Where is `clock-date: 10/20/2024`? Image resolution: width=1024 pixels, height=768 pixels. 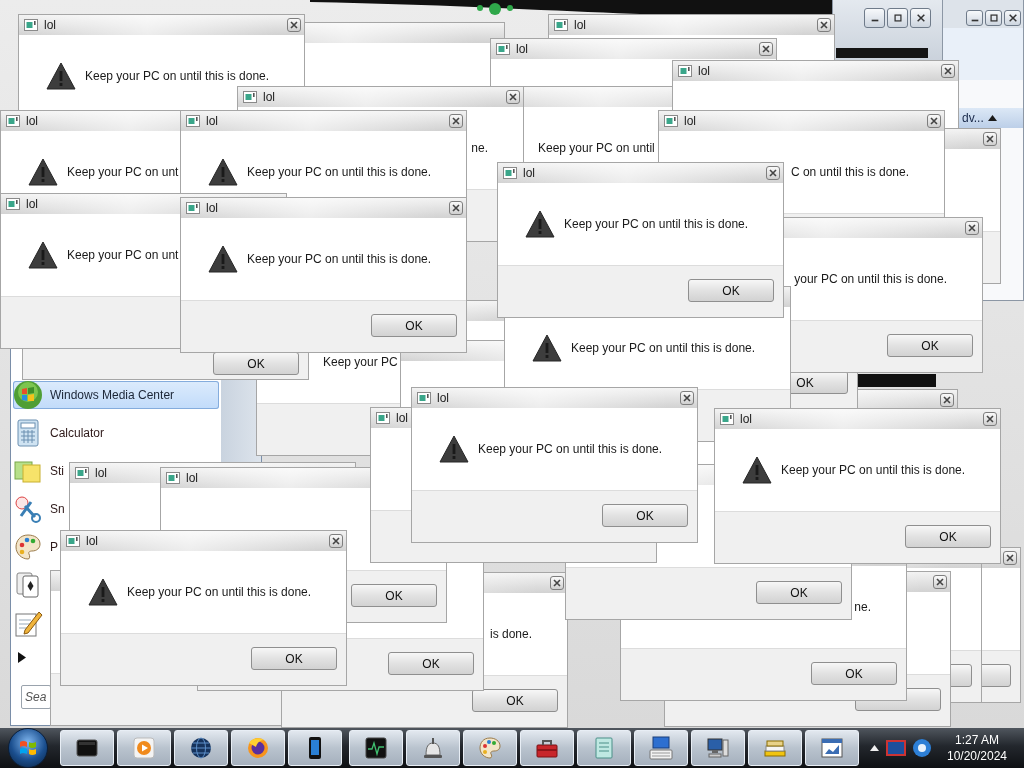
clock-date: 10/20/2024 is located at coordinates (977, 756).